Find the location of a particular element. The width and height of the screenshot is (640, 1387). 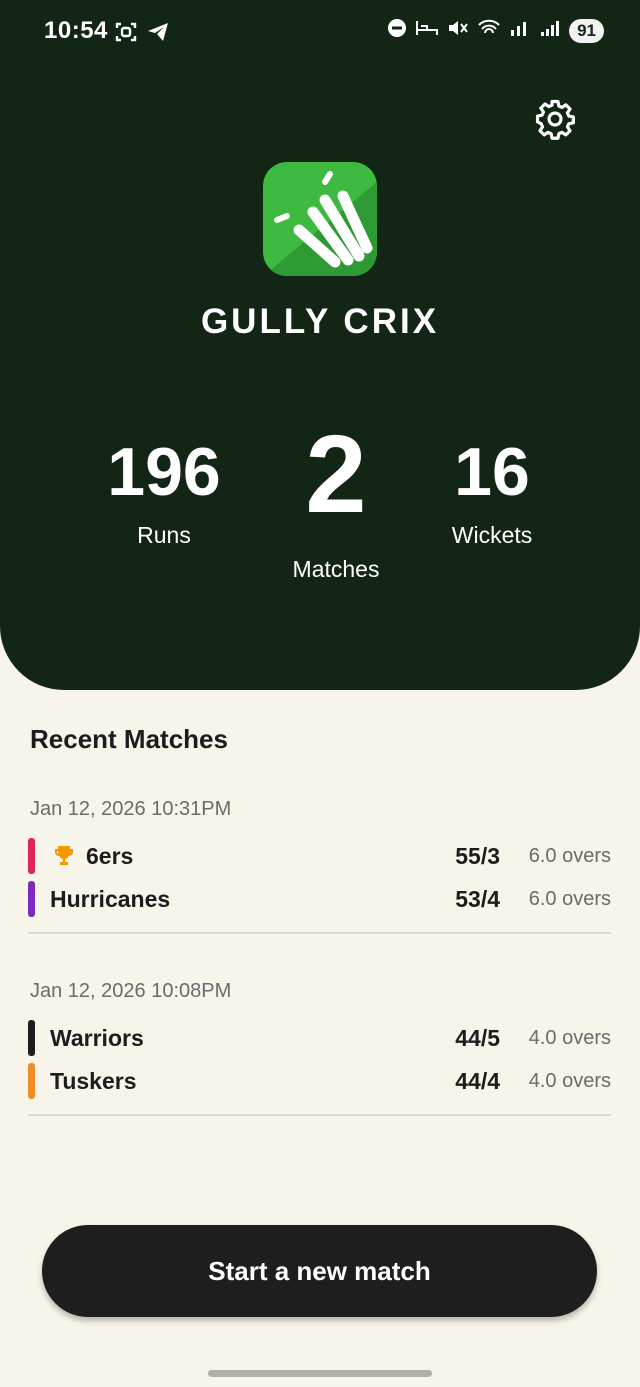

mute-icon is located at coordinates (458, 30).